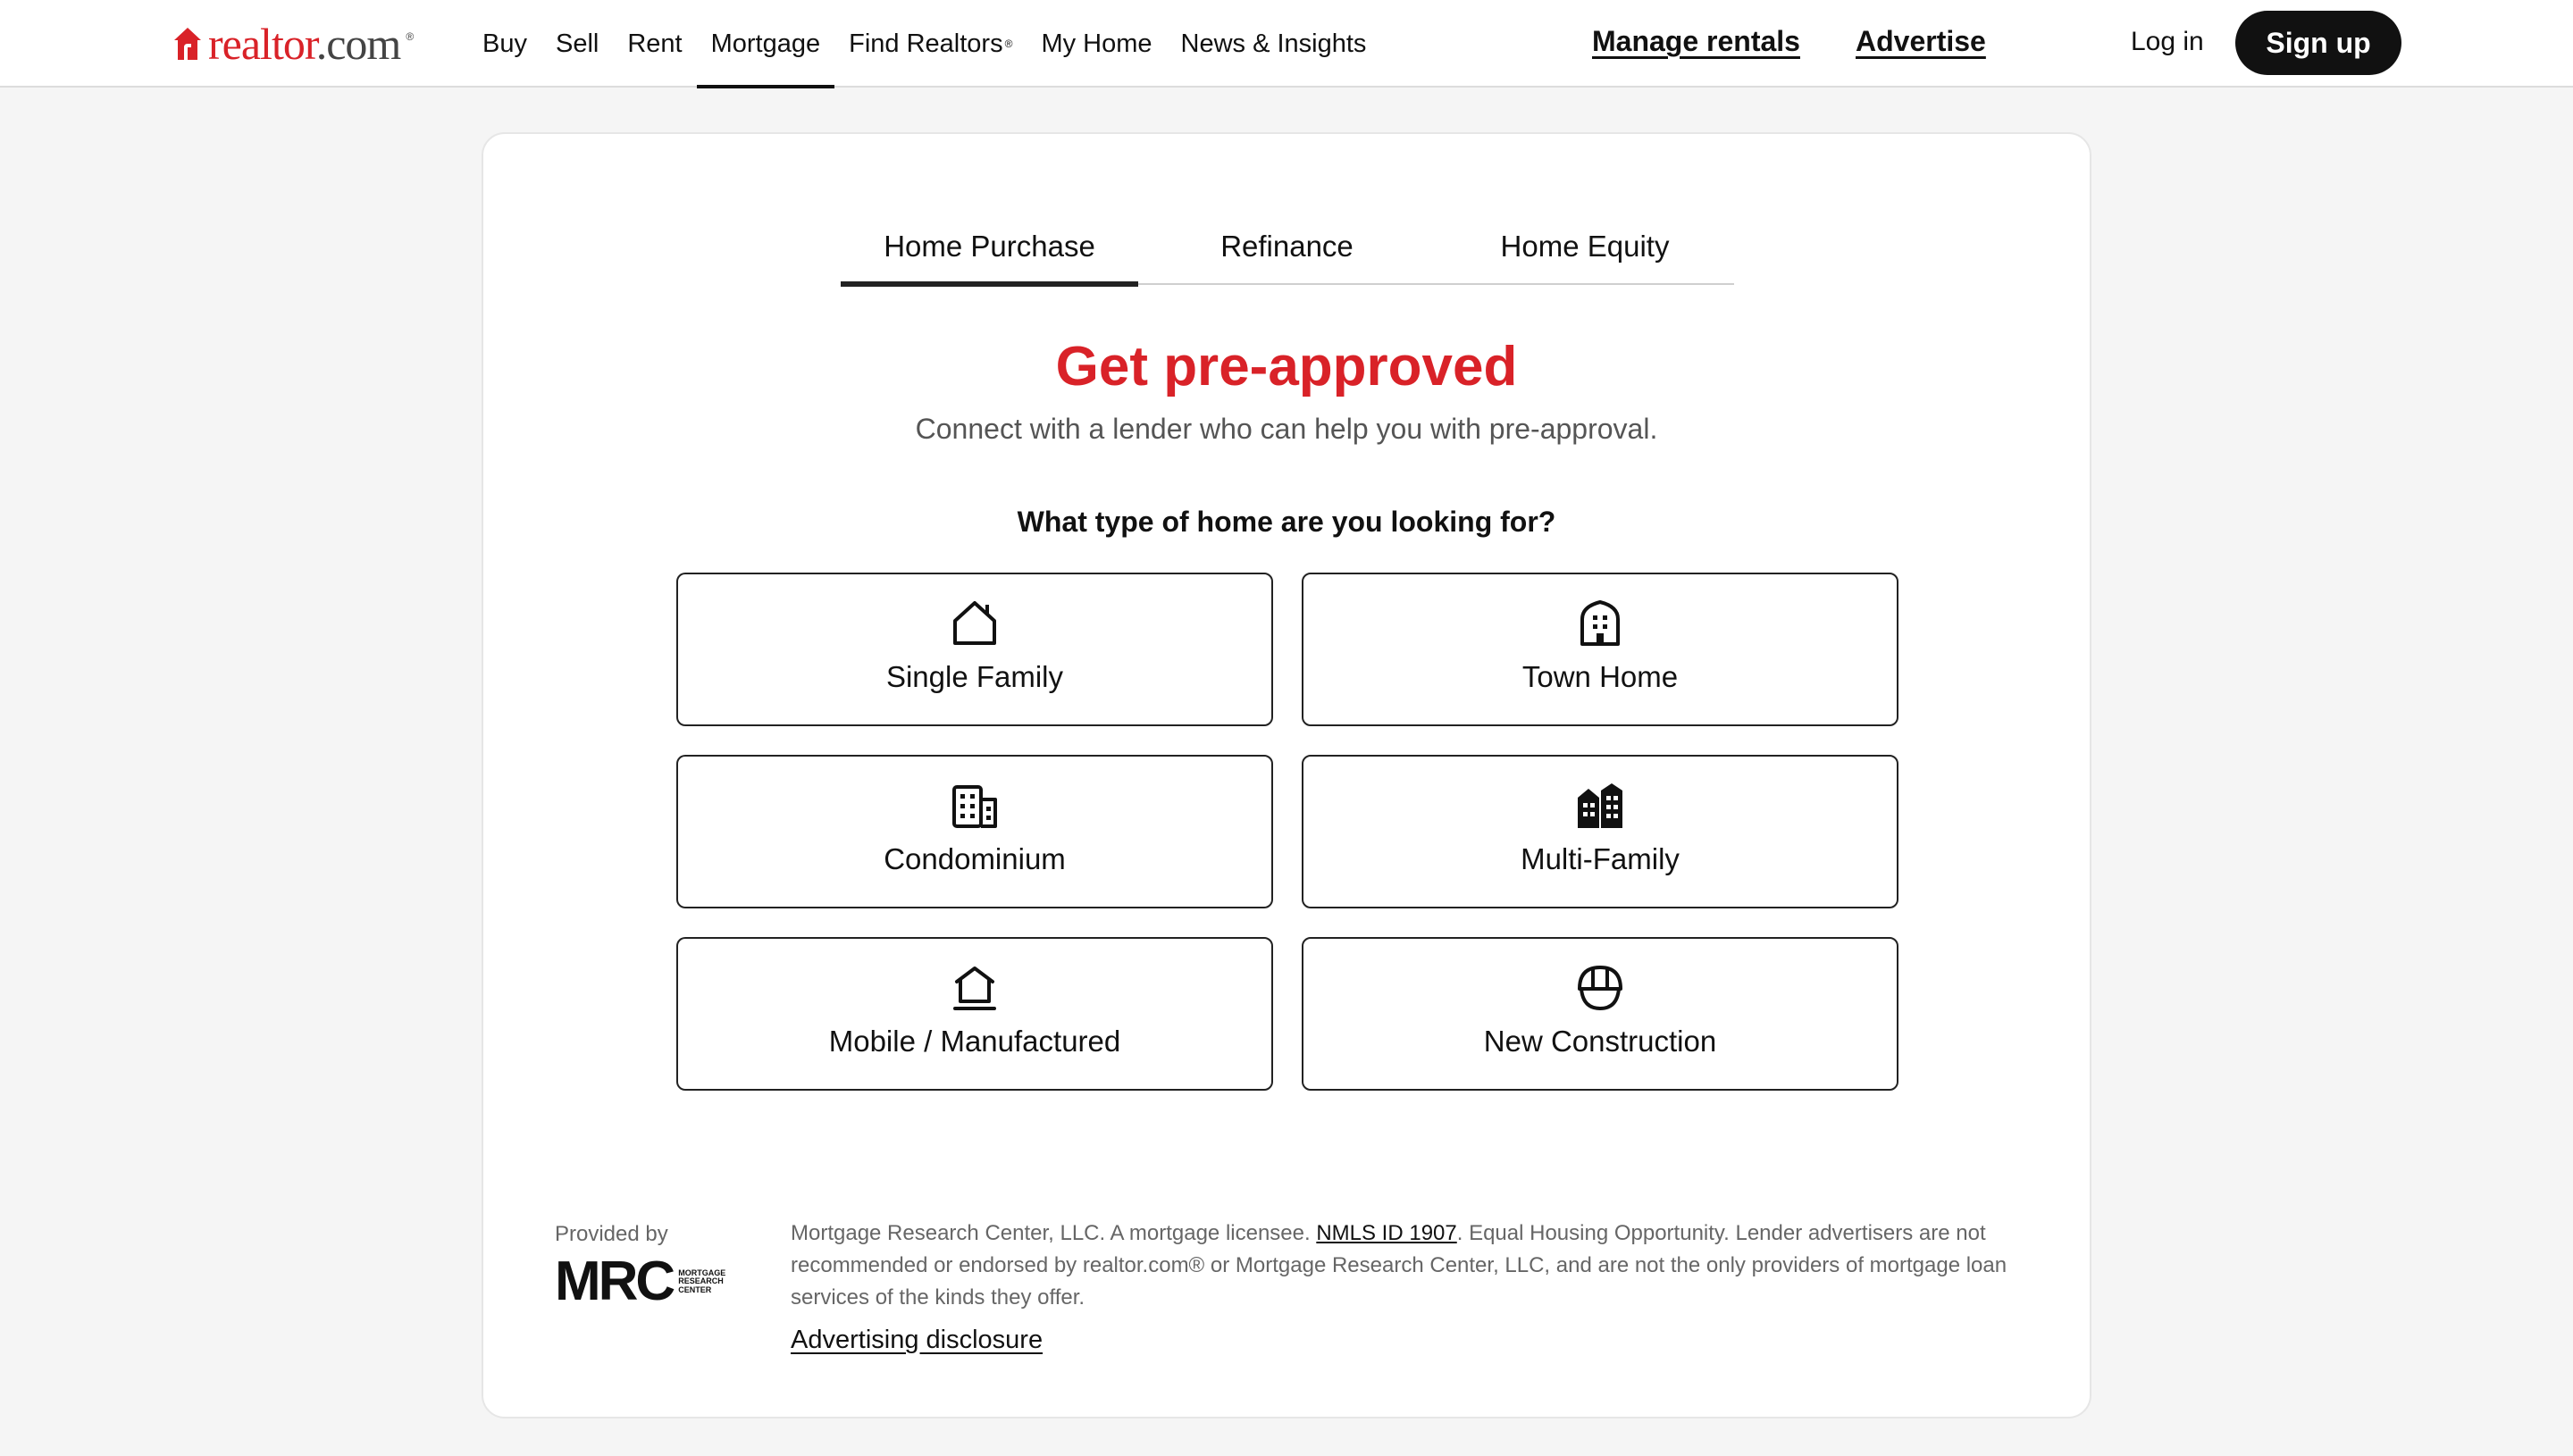  Describe the element at coordinates (2167, 42) in the screenshot. I see `login-link: Log in` at that location.